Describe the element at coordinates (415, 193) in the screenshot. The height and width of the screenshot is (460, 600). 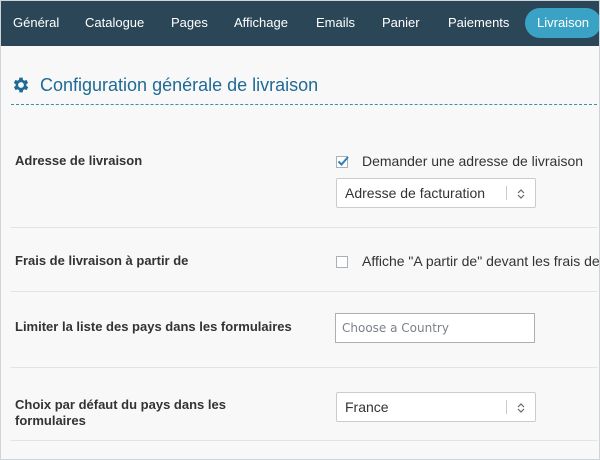
I see `address-source-value: Adresse de facturation` at that location.